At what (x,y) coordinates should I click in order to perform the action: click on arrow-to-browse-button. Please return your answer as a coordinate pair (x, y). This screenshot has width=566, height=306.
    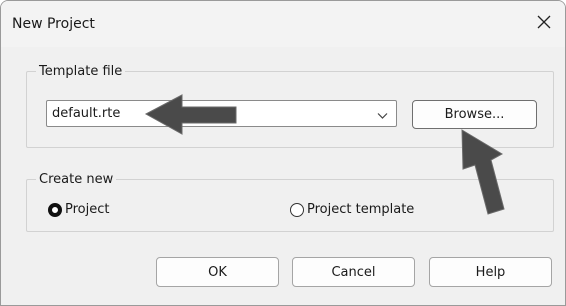
    Looking at the image, I should click on (483, 172).